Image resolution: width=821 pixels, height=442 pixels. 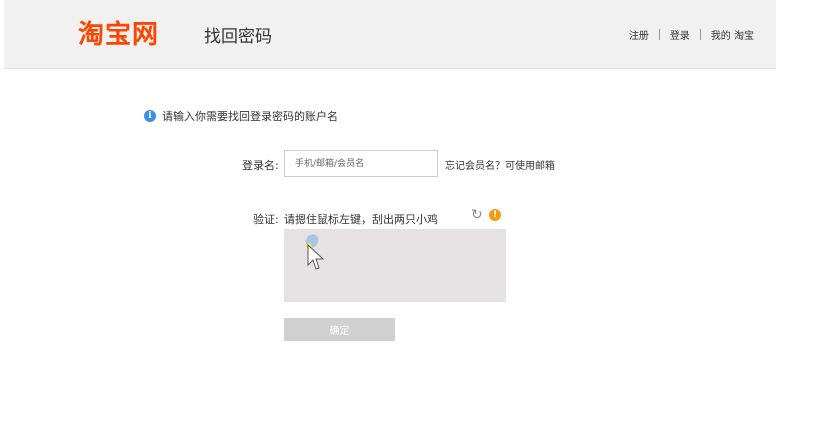 What do you see at coordinates (477, 215) in the screenshot?
I see `refresh-icon: ↻` at bounding box center [477, 215].